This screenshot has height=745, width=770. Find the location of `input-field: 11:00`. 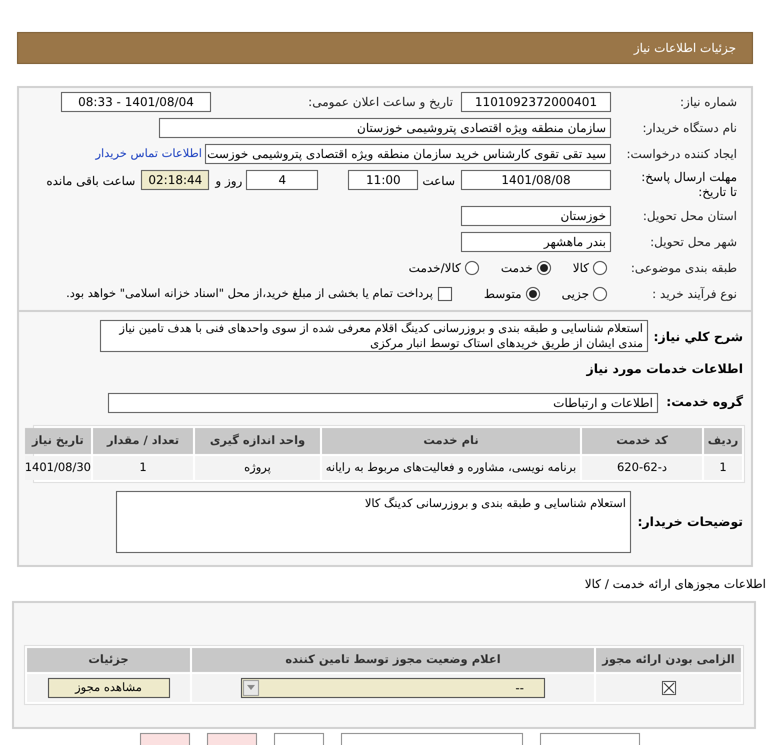

input-field: 11:00 is located at coordinates (383, 180).